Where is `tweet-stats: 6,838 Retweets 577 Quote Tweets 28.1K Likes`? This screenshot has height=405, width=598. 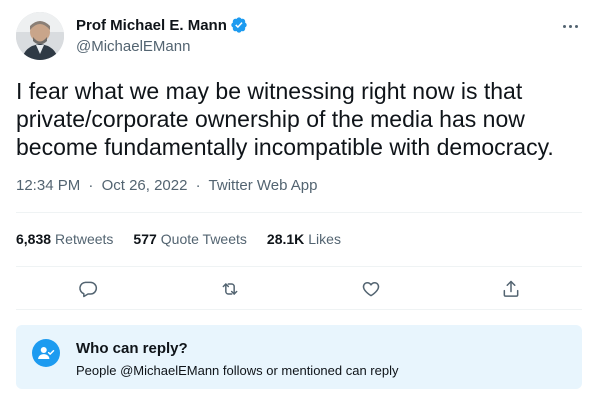 tweet-stats: 6,838 Retweets 577 Quote Tweets 28.1K Likes is located at coordinates (178, 239).